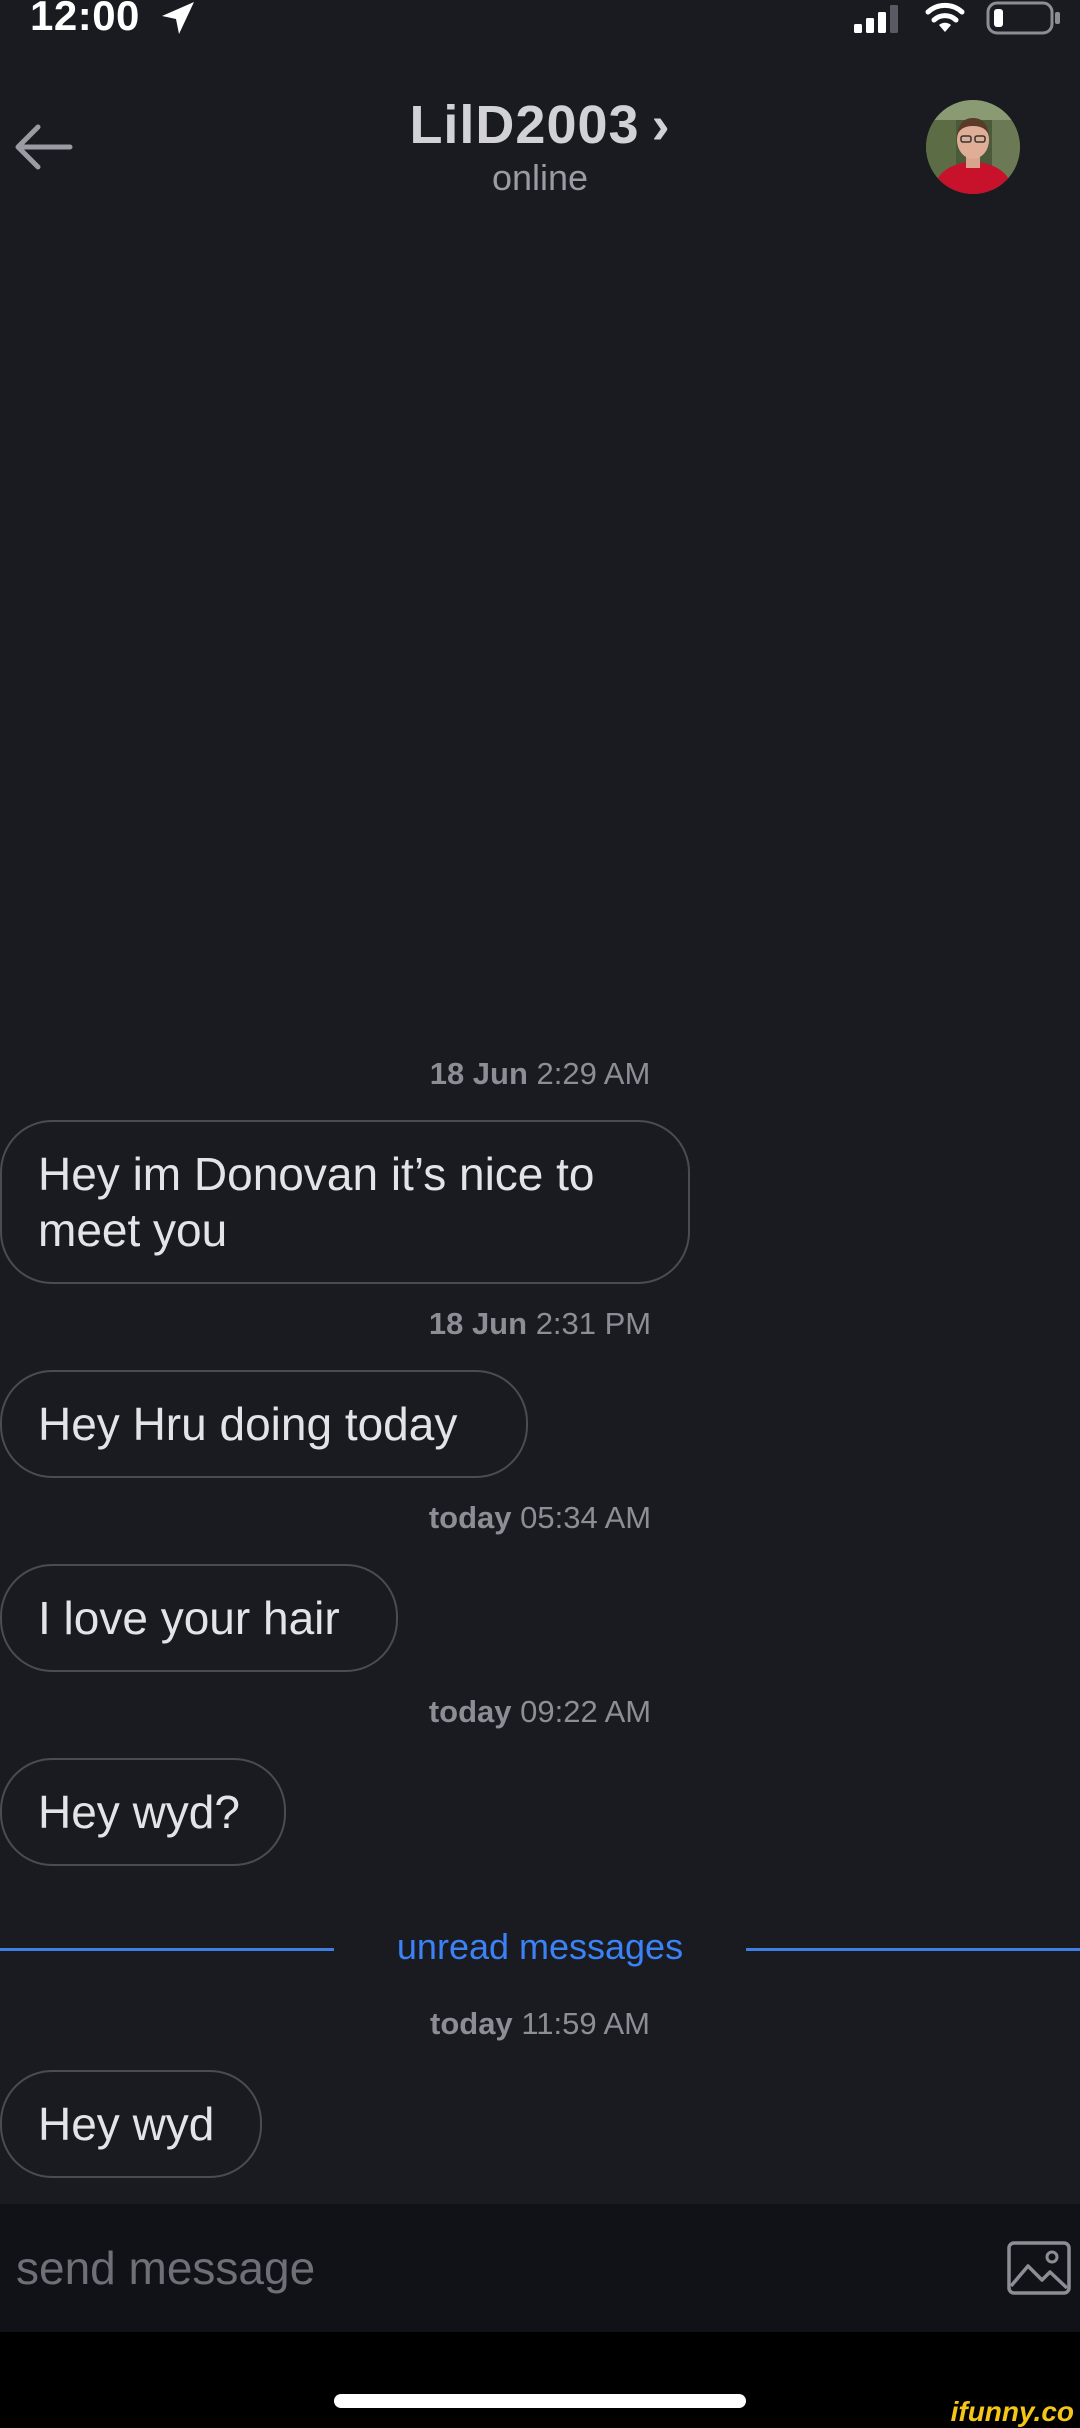  I want to click on battery-icon, so click(1023, 18).